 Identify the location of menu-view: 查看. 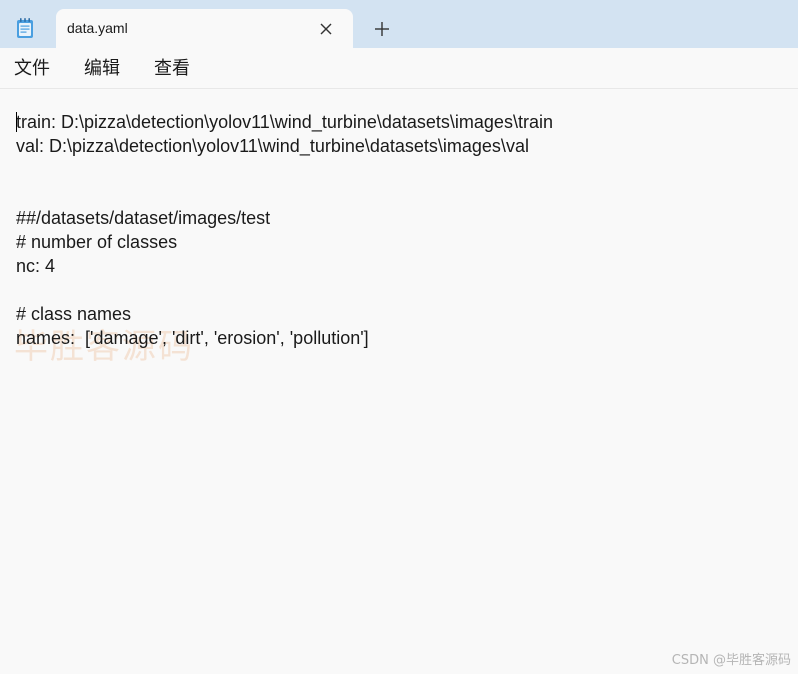
(172, 69).